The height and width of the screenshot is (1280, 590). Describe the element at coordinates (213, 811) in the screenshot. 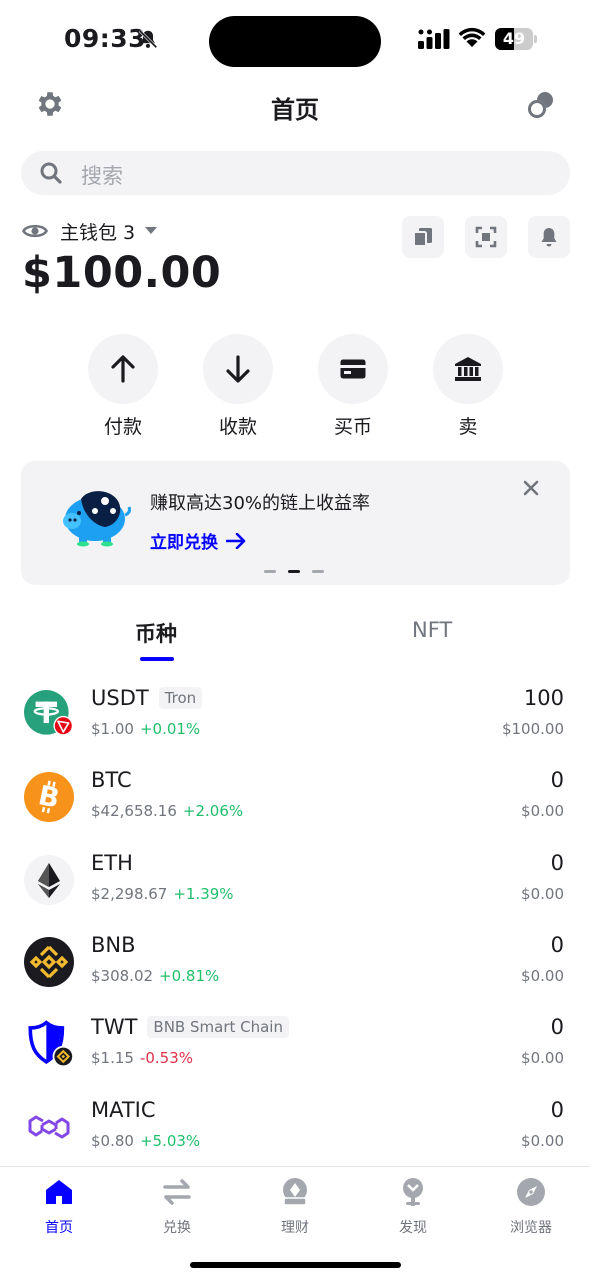

I see `asset-change: +2.06%` at that location.